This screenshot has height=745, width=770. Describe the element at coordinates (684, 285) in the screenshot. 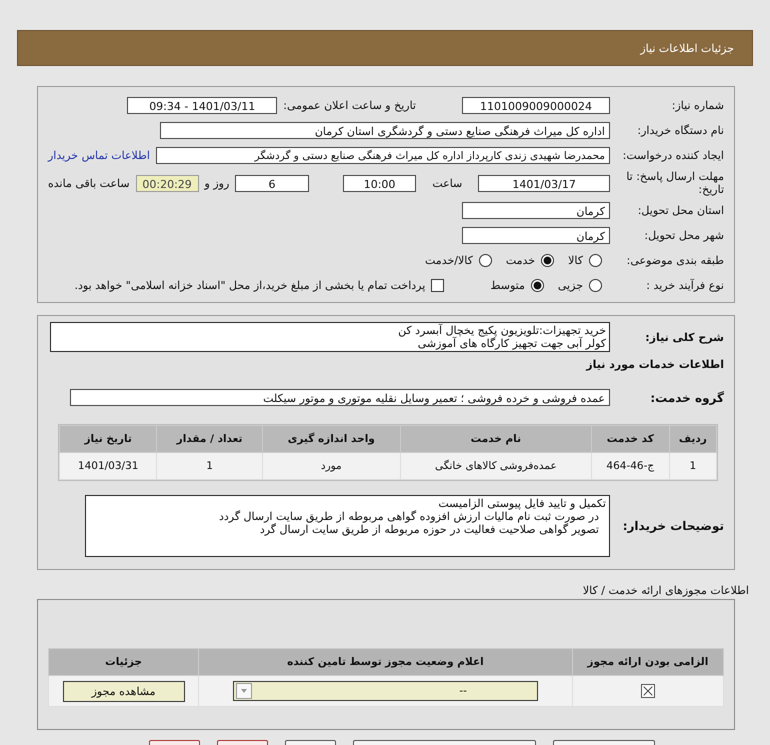

I see `field-label: نوع فرآیند خرید :` at that location.